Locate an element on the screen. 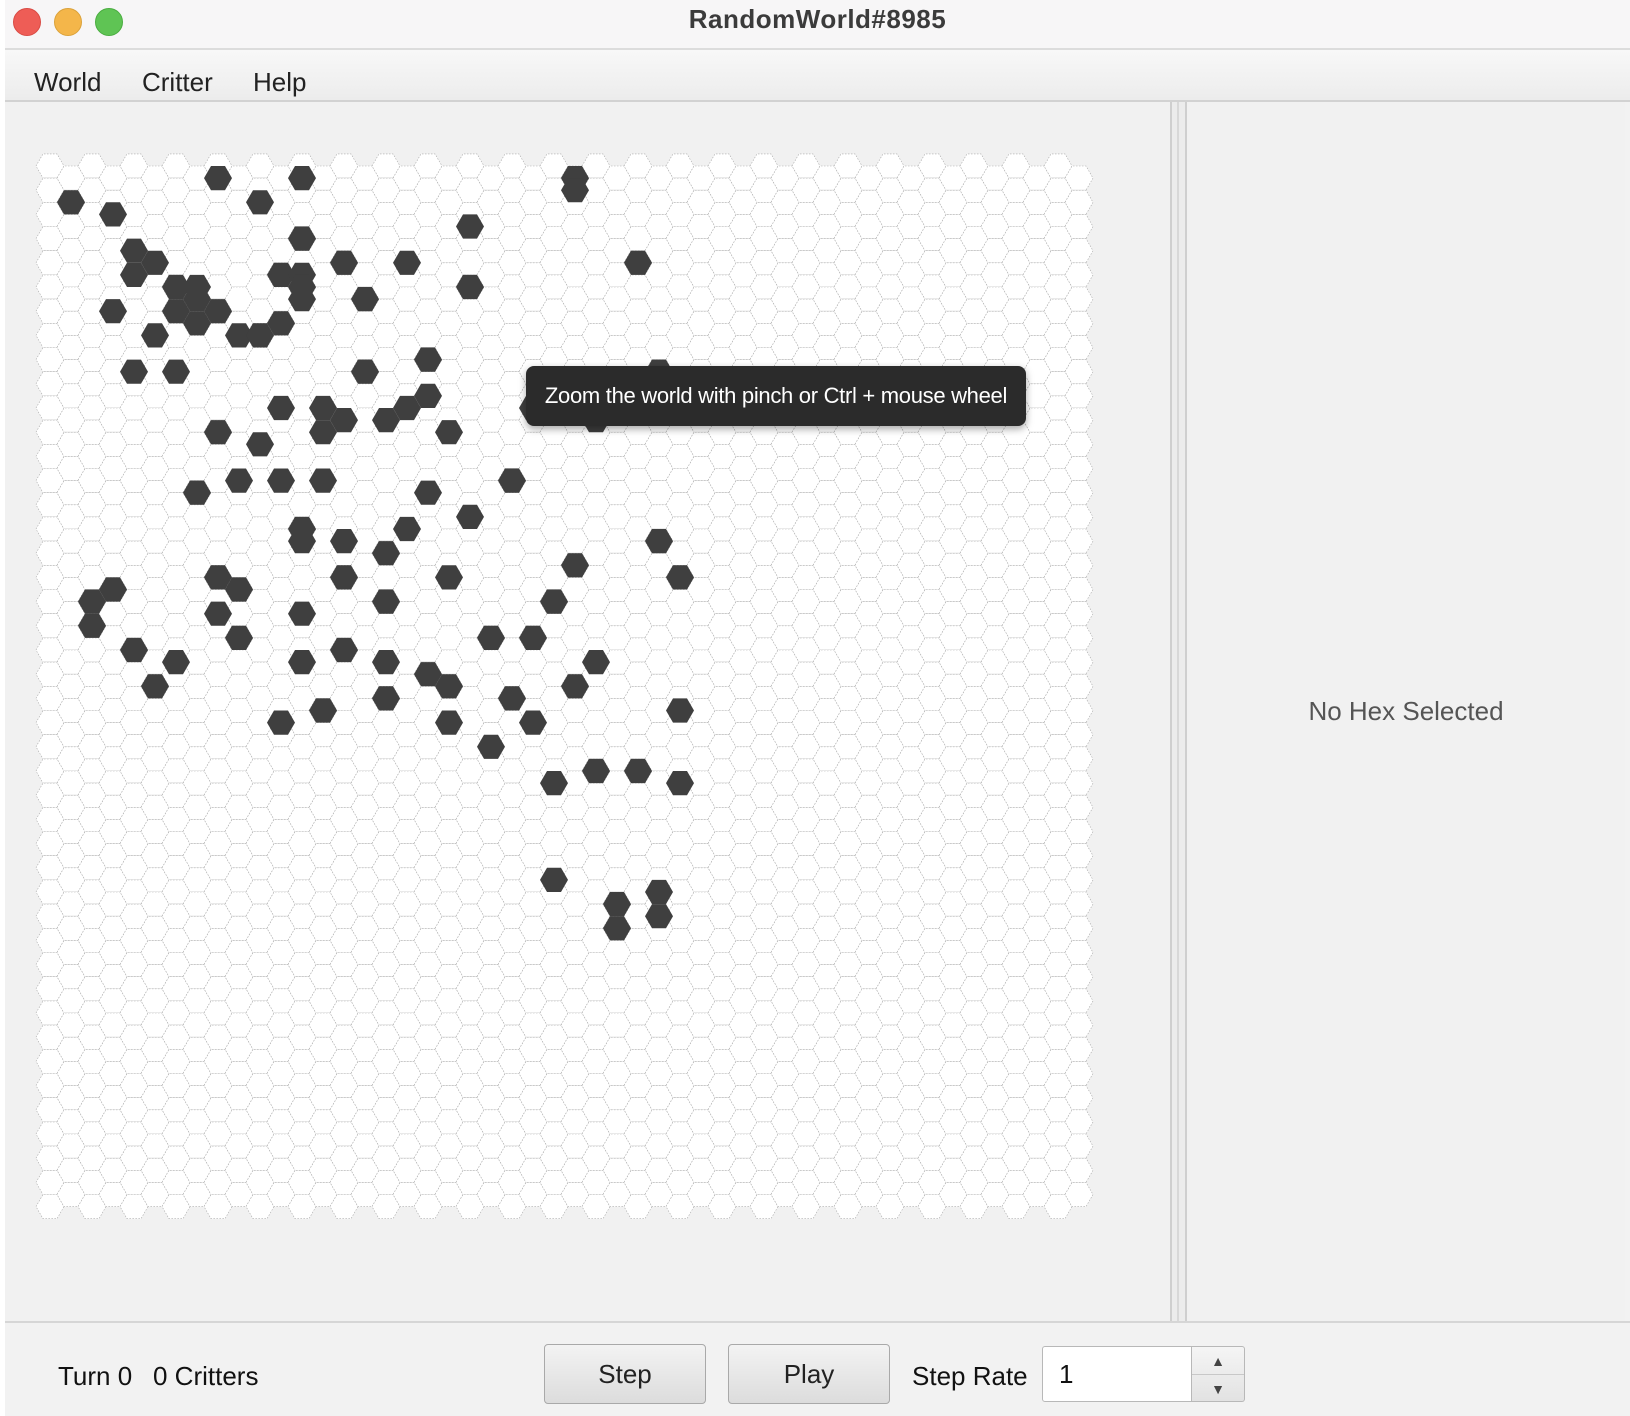 The width and height of the screenshot is (1630, 1416). menu-critter: Critter is located at coordinates (177, 82).